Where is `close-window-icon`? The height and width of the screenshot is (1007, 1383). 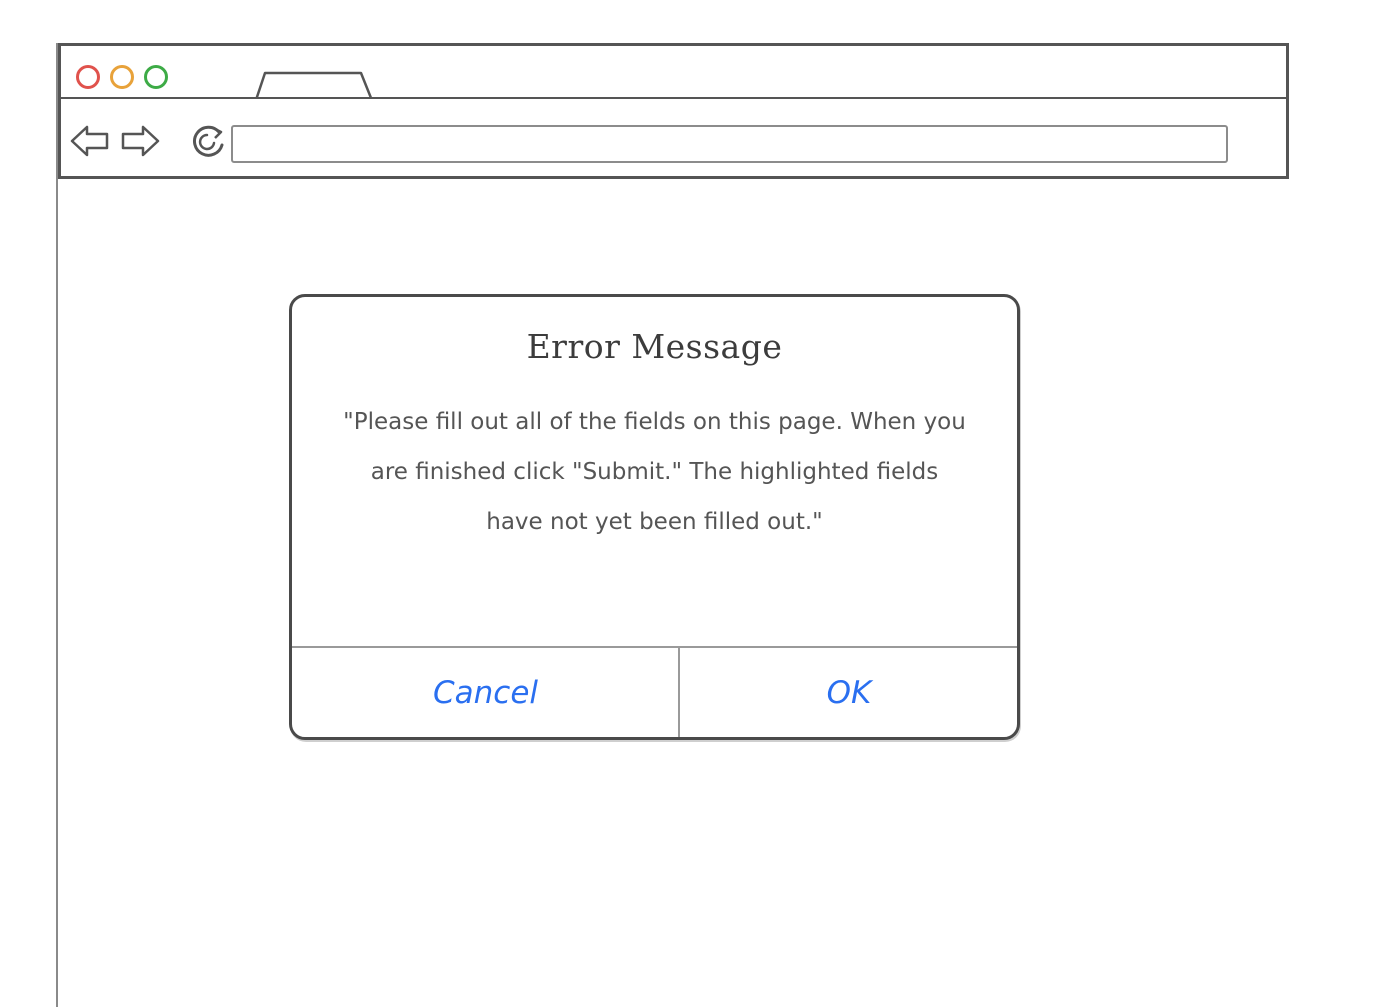 close-window-icon is located at coordinates (88, 77).